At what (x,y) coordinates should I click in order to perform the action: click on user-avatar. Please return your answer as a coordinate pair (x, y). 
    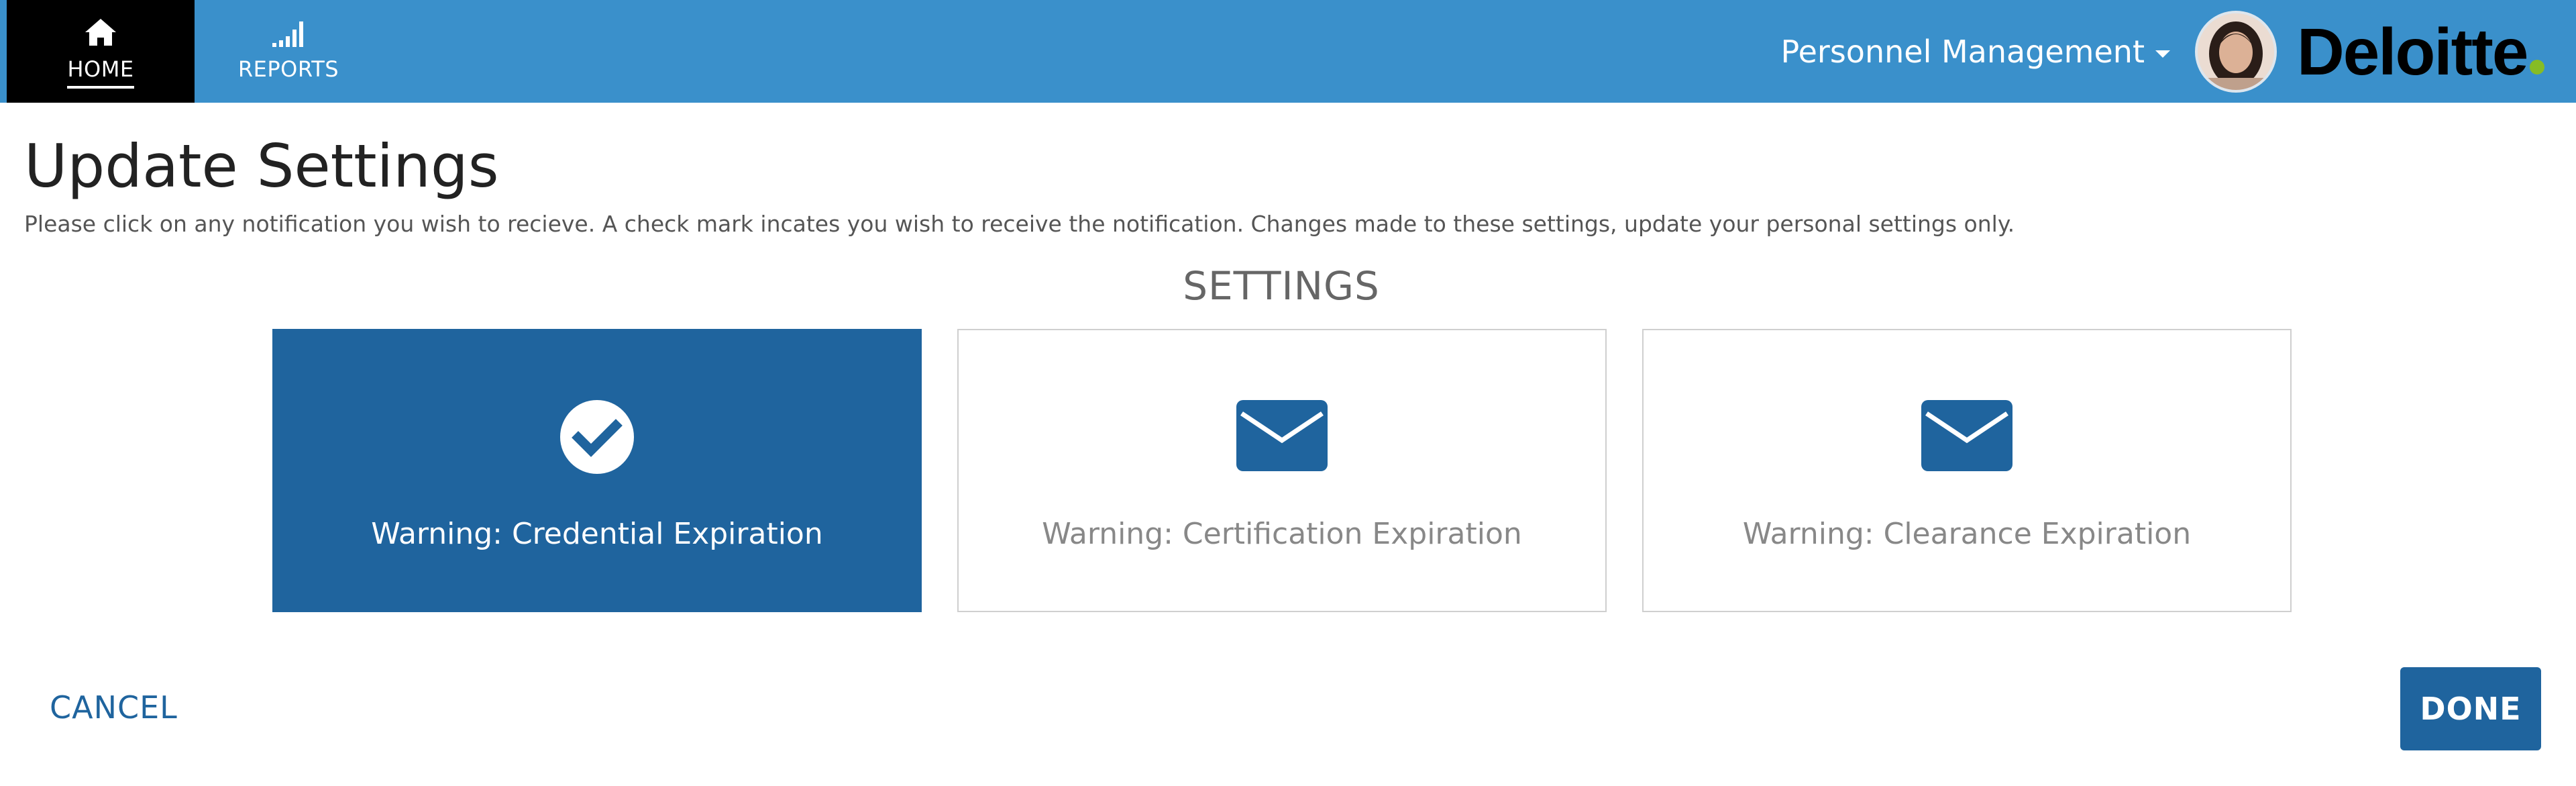
    Looking at the image, I should click on (2236, 52).